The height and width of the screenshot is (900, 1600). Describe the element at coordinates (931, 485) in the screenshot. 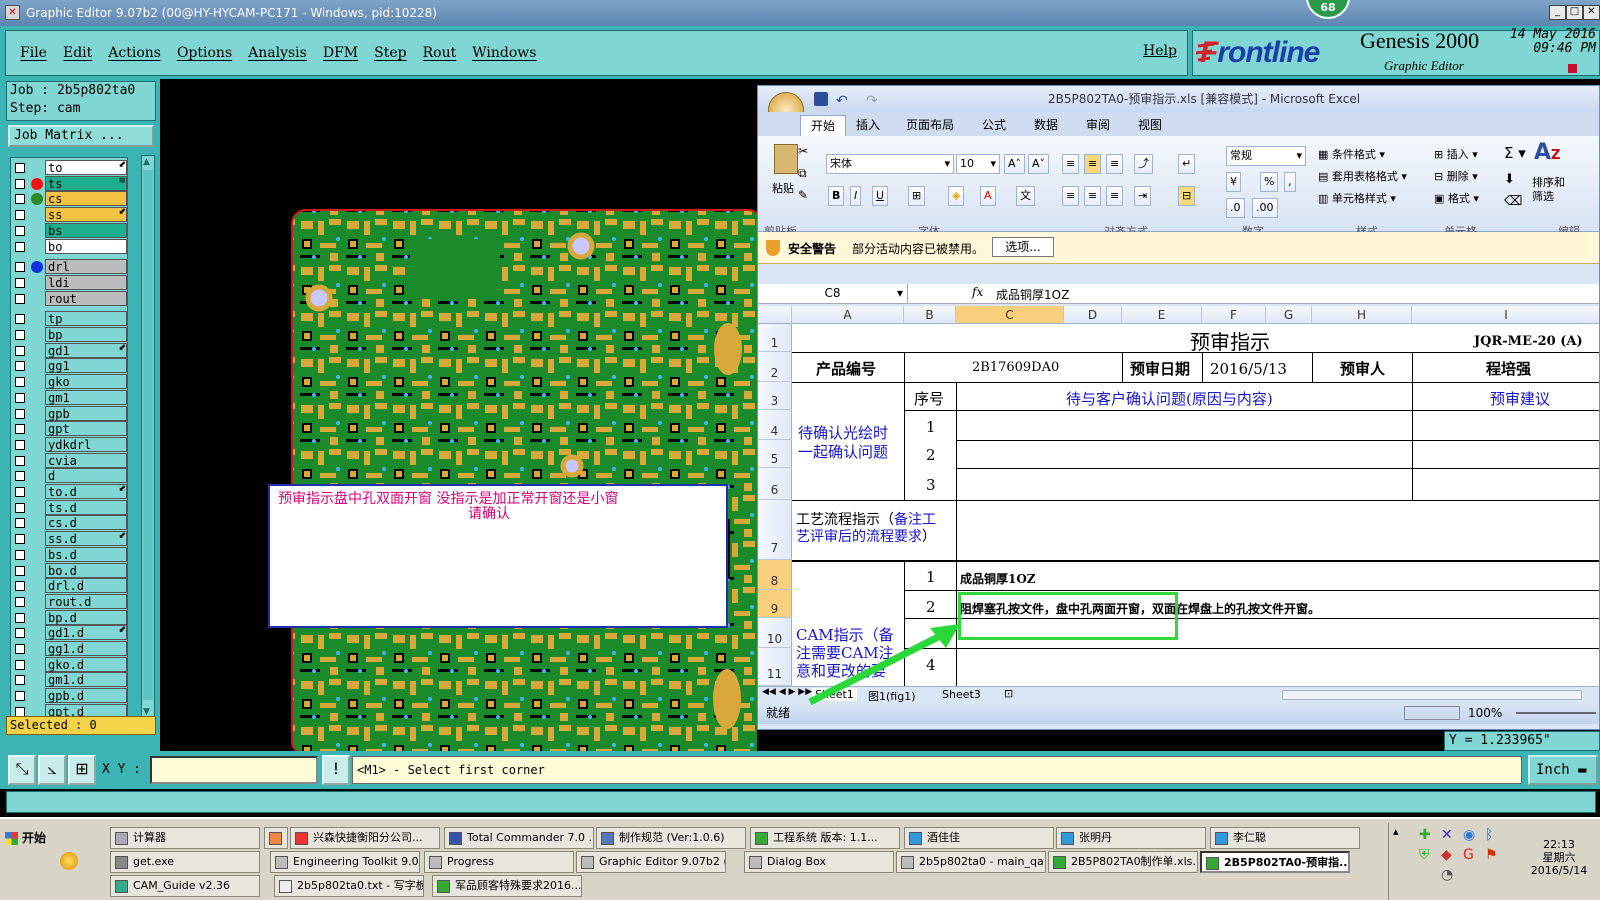

I see `cell-n3: 3` at that location.